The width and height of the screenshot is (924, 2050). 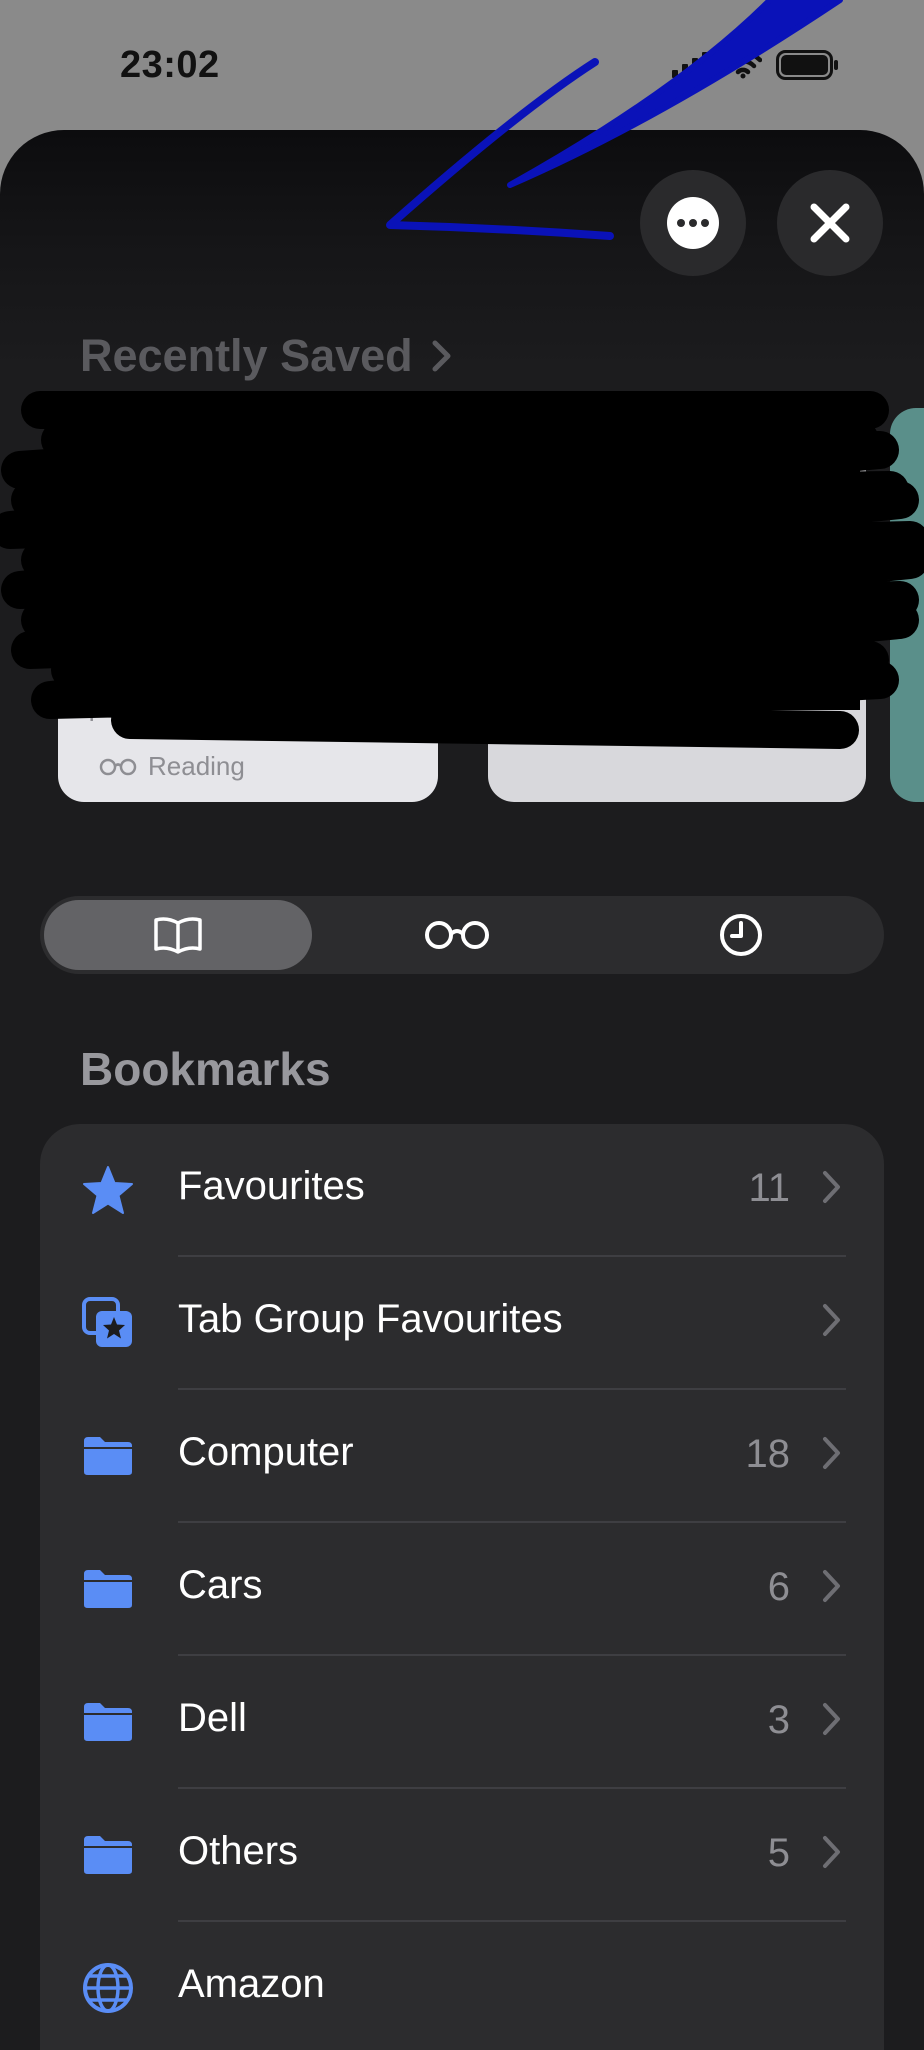 I want to click on bookmark-row-computer: Computer 18, so click(x=462, y=1456).